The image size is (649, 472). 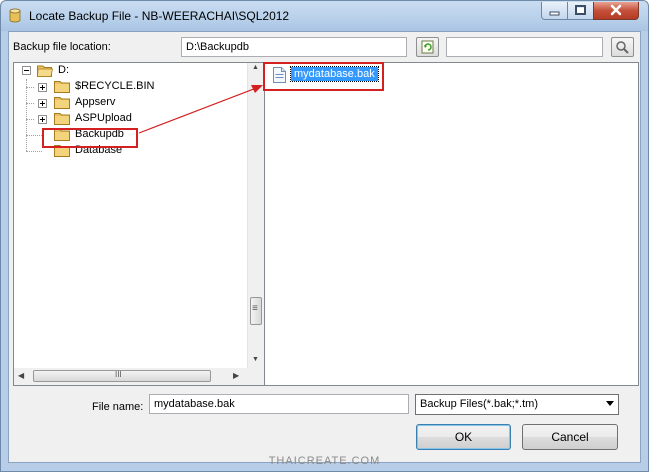 I want to click on annotation-arrow, so click(x=200, y=109).